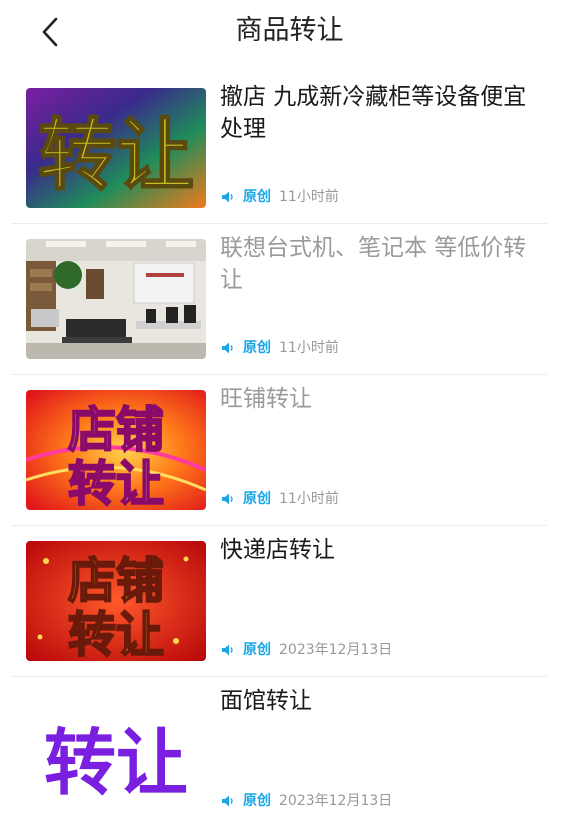  Describe the element at coordinates (266, 701) in the screenshot. I see `item-title: 面馆转让` at that location.